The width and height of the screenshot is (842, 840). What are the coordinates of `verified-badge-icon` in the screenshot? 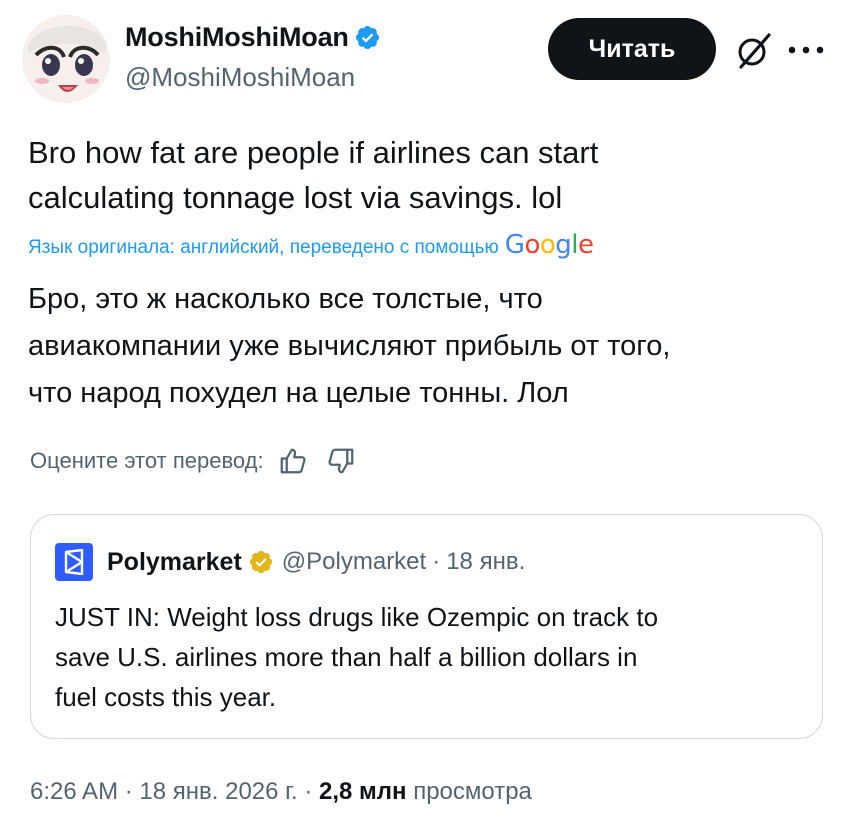 It's located at (367, 37).